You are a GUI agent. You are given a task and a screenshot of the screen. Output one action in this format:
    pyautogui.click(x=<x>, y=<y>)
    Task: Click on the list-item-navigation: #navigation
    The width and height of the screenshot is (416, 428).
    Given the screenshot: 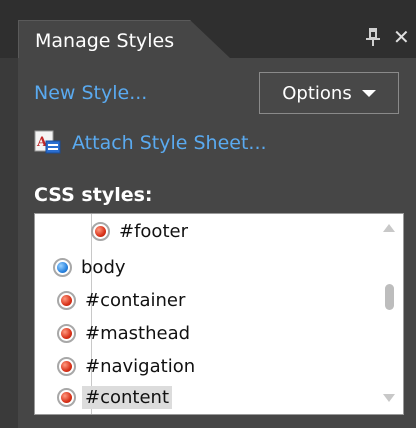 What is the action you would take?
    pyautogui.click(x=127, y=366)
    